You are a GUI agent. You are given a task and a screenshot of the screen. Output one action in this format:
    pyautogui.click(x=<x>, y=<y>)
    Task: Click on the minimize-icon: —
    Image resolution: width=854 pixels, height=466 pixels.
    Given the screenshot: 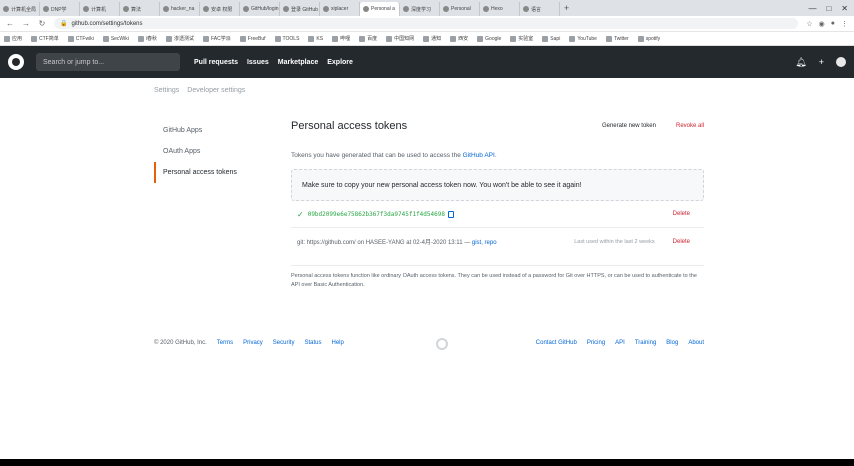 What is the action you would take?
    pyautogui.click(x=812, y=8)
    